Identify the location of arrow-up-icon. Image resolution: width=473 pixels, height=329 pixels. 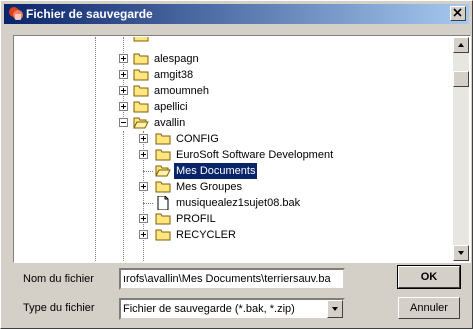
(461, 45).